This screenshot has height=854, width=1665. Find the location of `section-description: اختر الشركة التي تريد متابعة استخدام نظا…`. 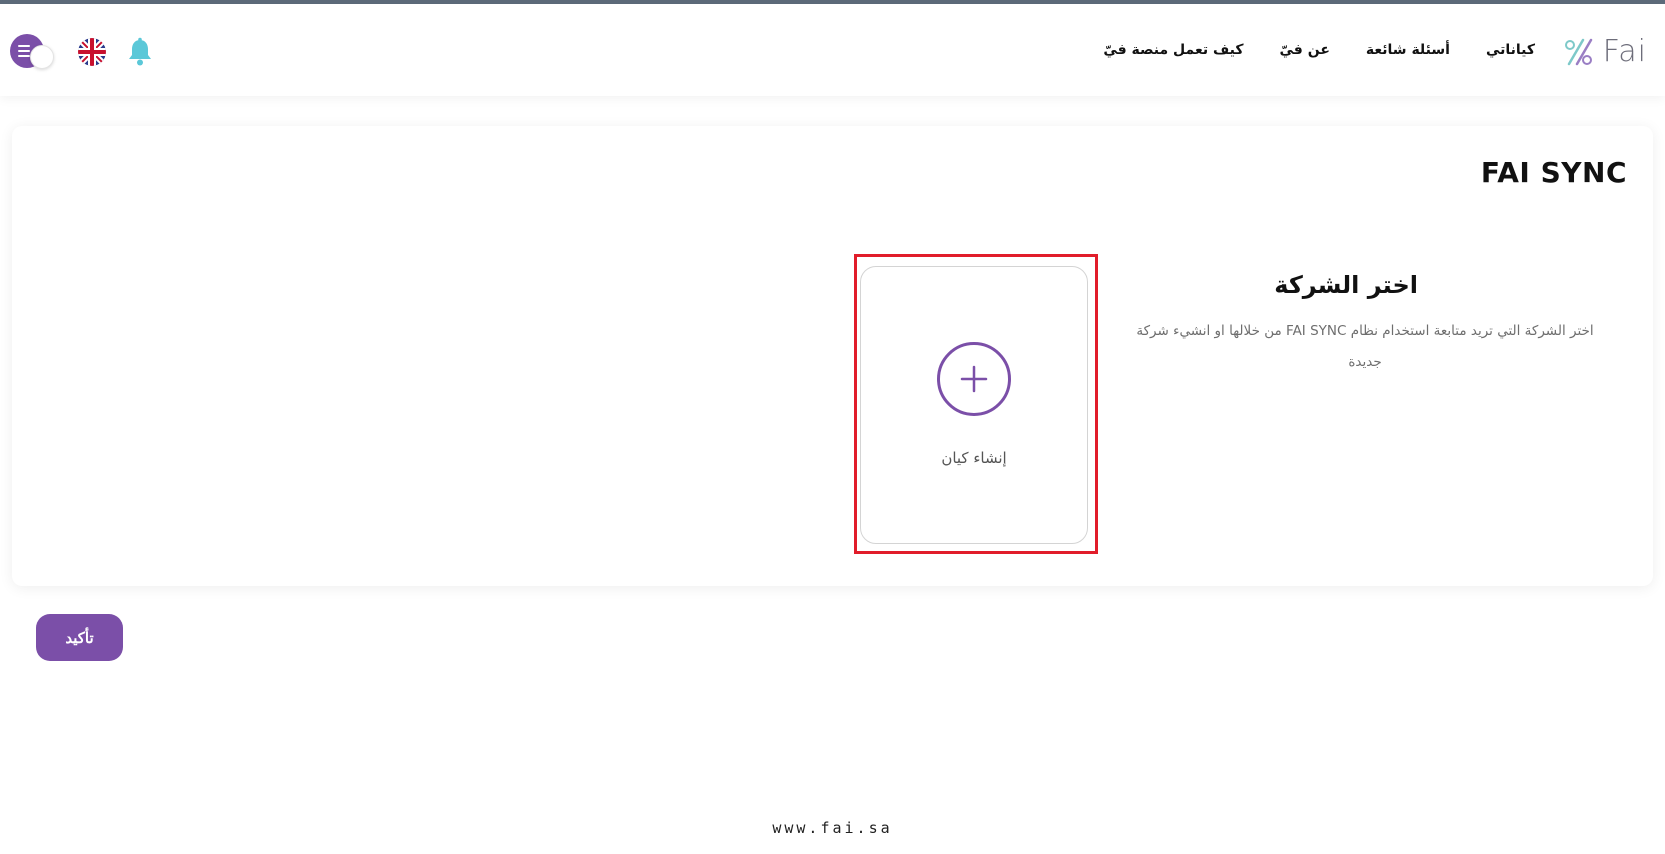

section-description: اختر الشركة التي تريد متابعة استخدام نظا… is located at coordinates (1365, 346).